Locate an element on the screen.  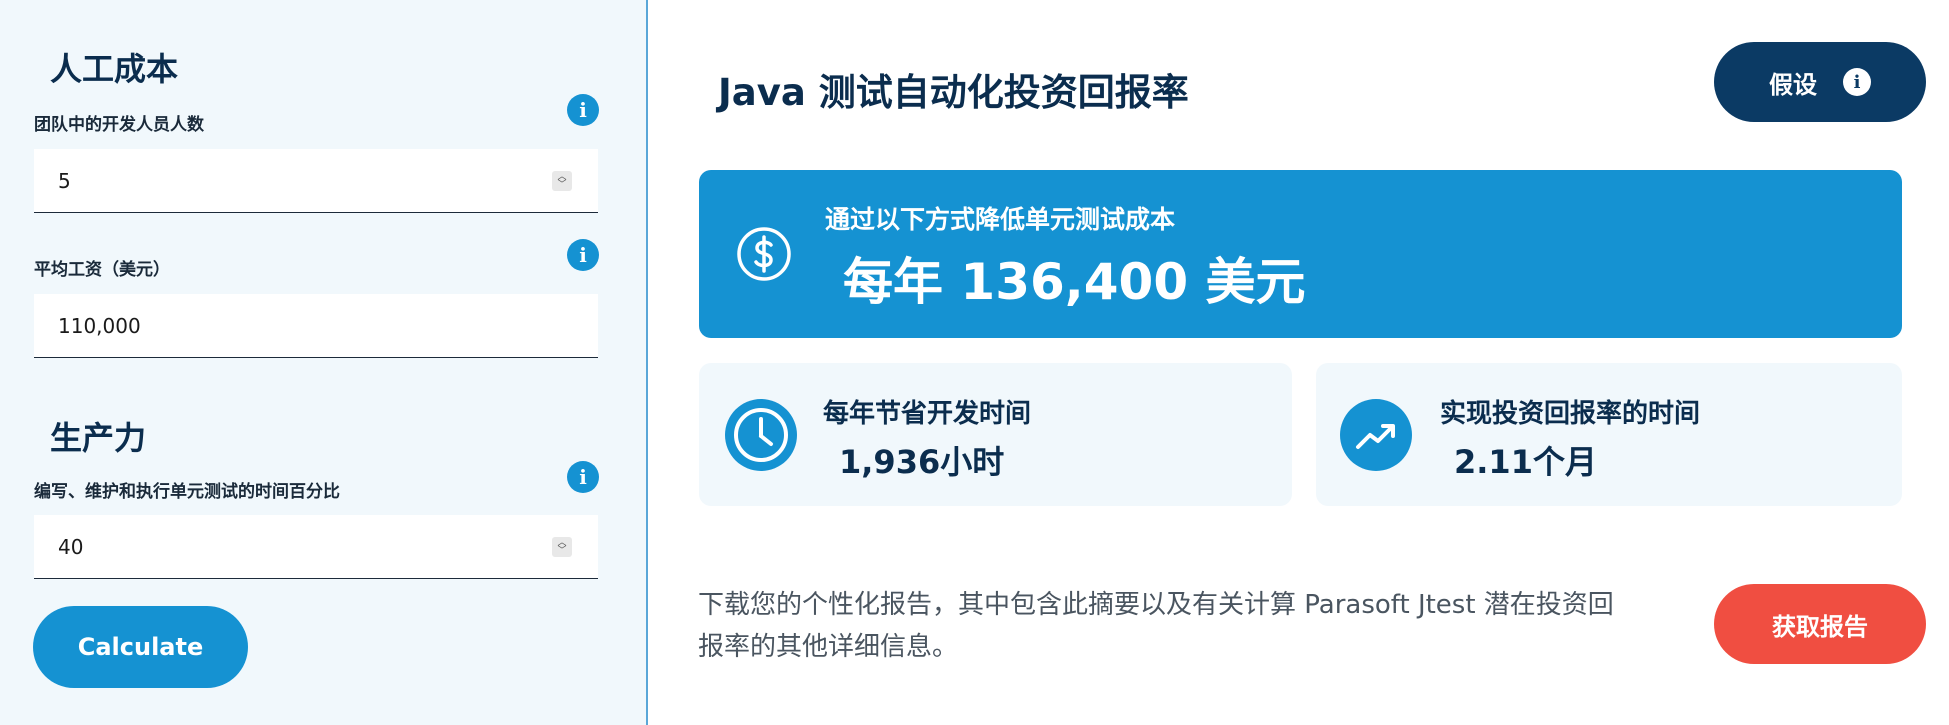
clock-icon is located at coordinates (761, 435).